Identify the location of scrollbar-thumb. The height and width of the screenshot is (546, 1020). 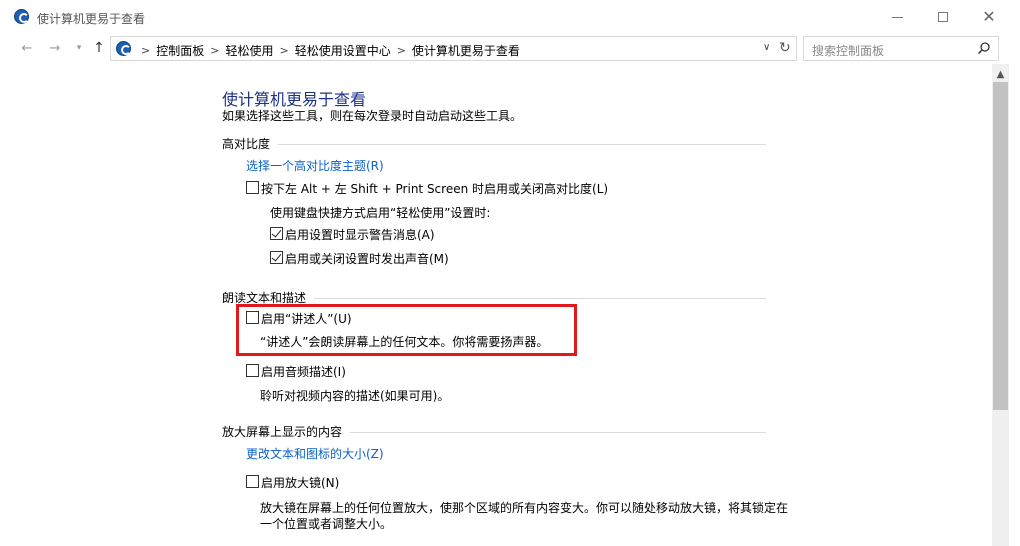
(1000, 246).